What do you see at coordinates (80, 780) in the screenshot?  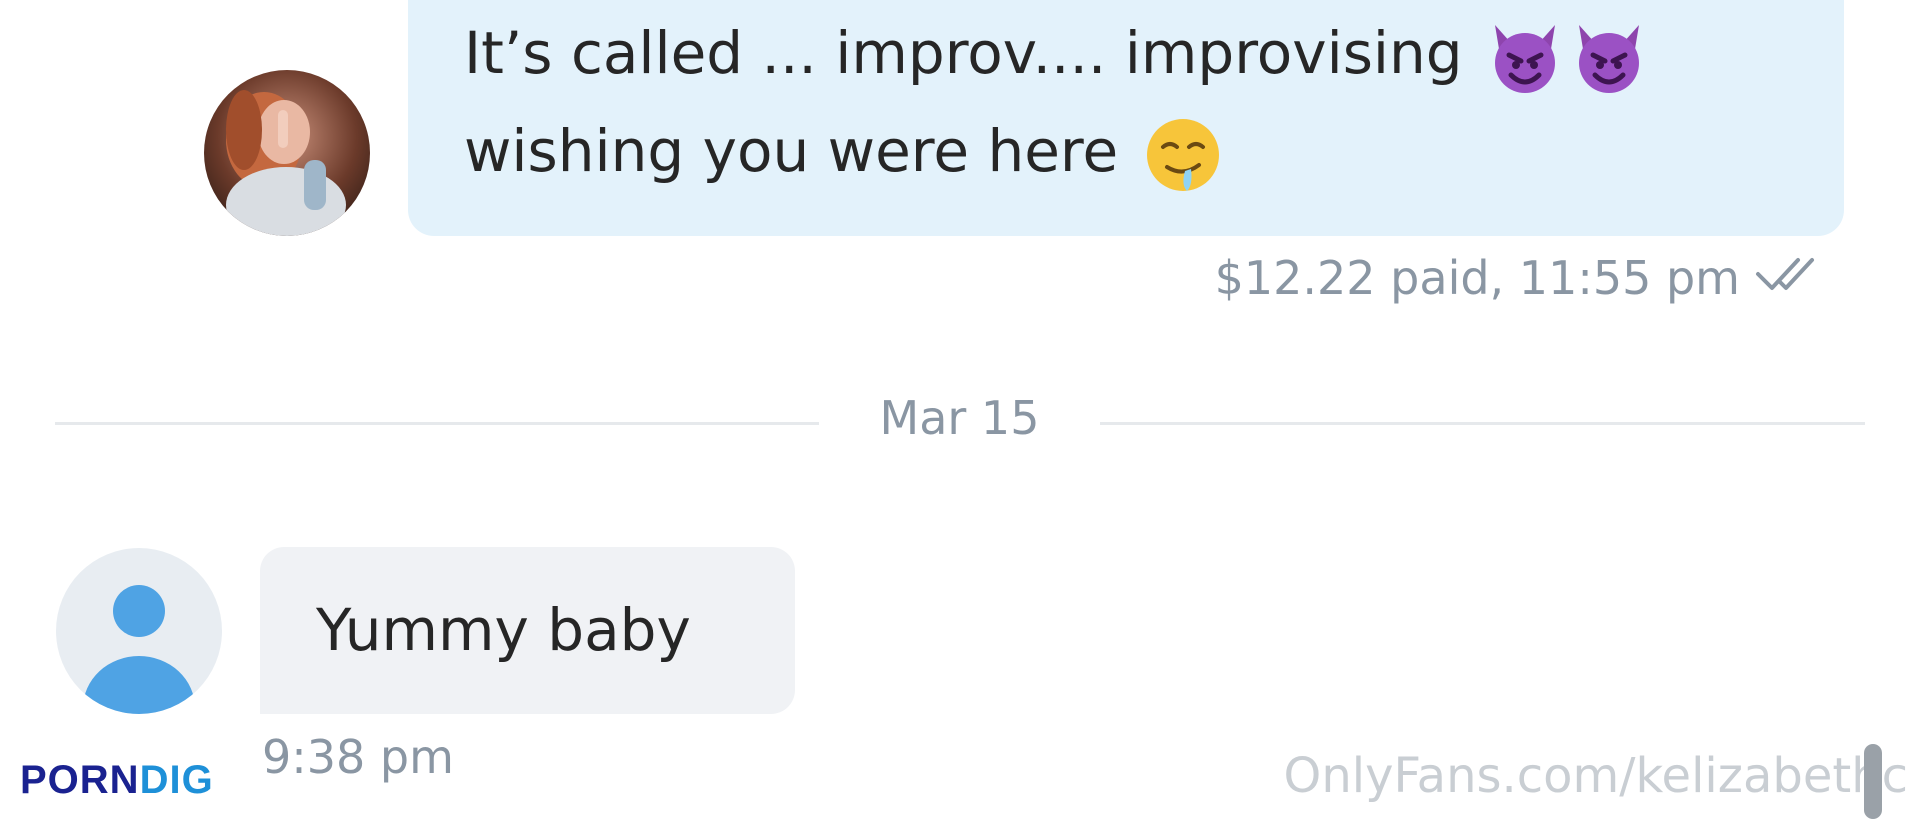 I see `watermark-part-1: PORN` at bounding box center [80, 780].